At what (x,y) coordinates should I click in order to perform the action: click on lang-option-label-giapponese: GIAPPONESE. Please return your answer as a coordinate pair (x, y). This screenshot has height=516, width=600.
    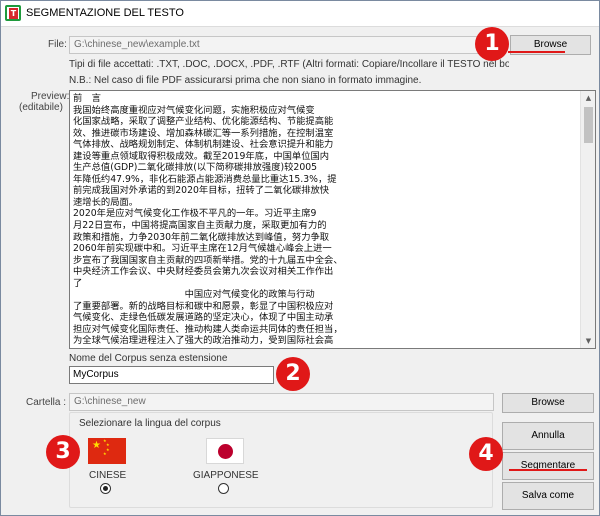
    Looking at the image, I should click on (226, 475).